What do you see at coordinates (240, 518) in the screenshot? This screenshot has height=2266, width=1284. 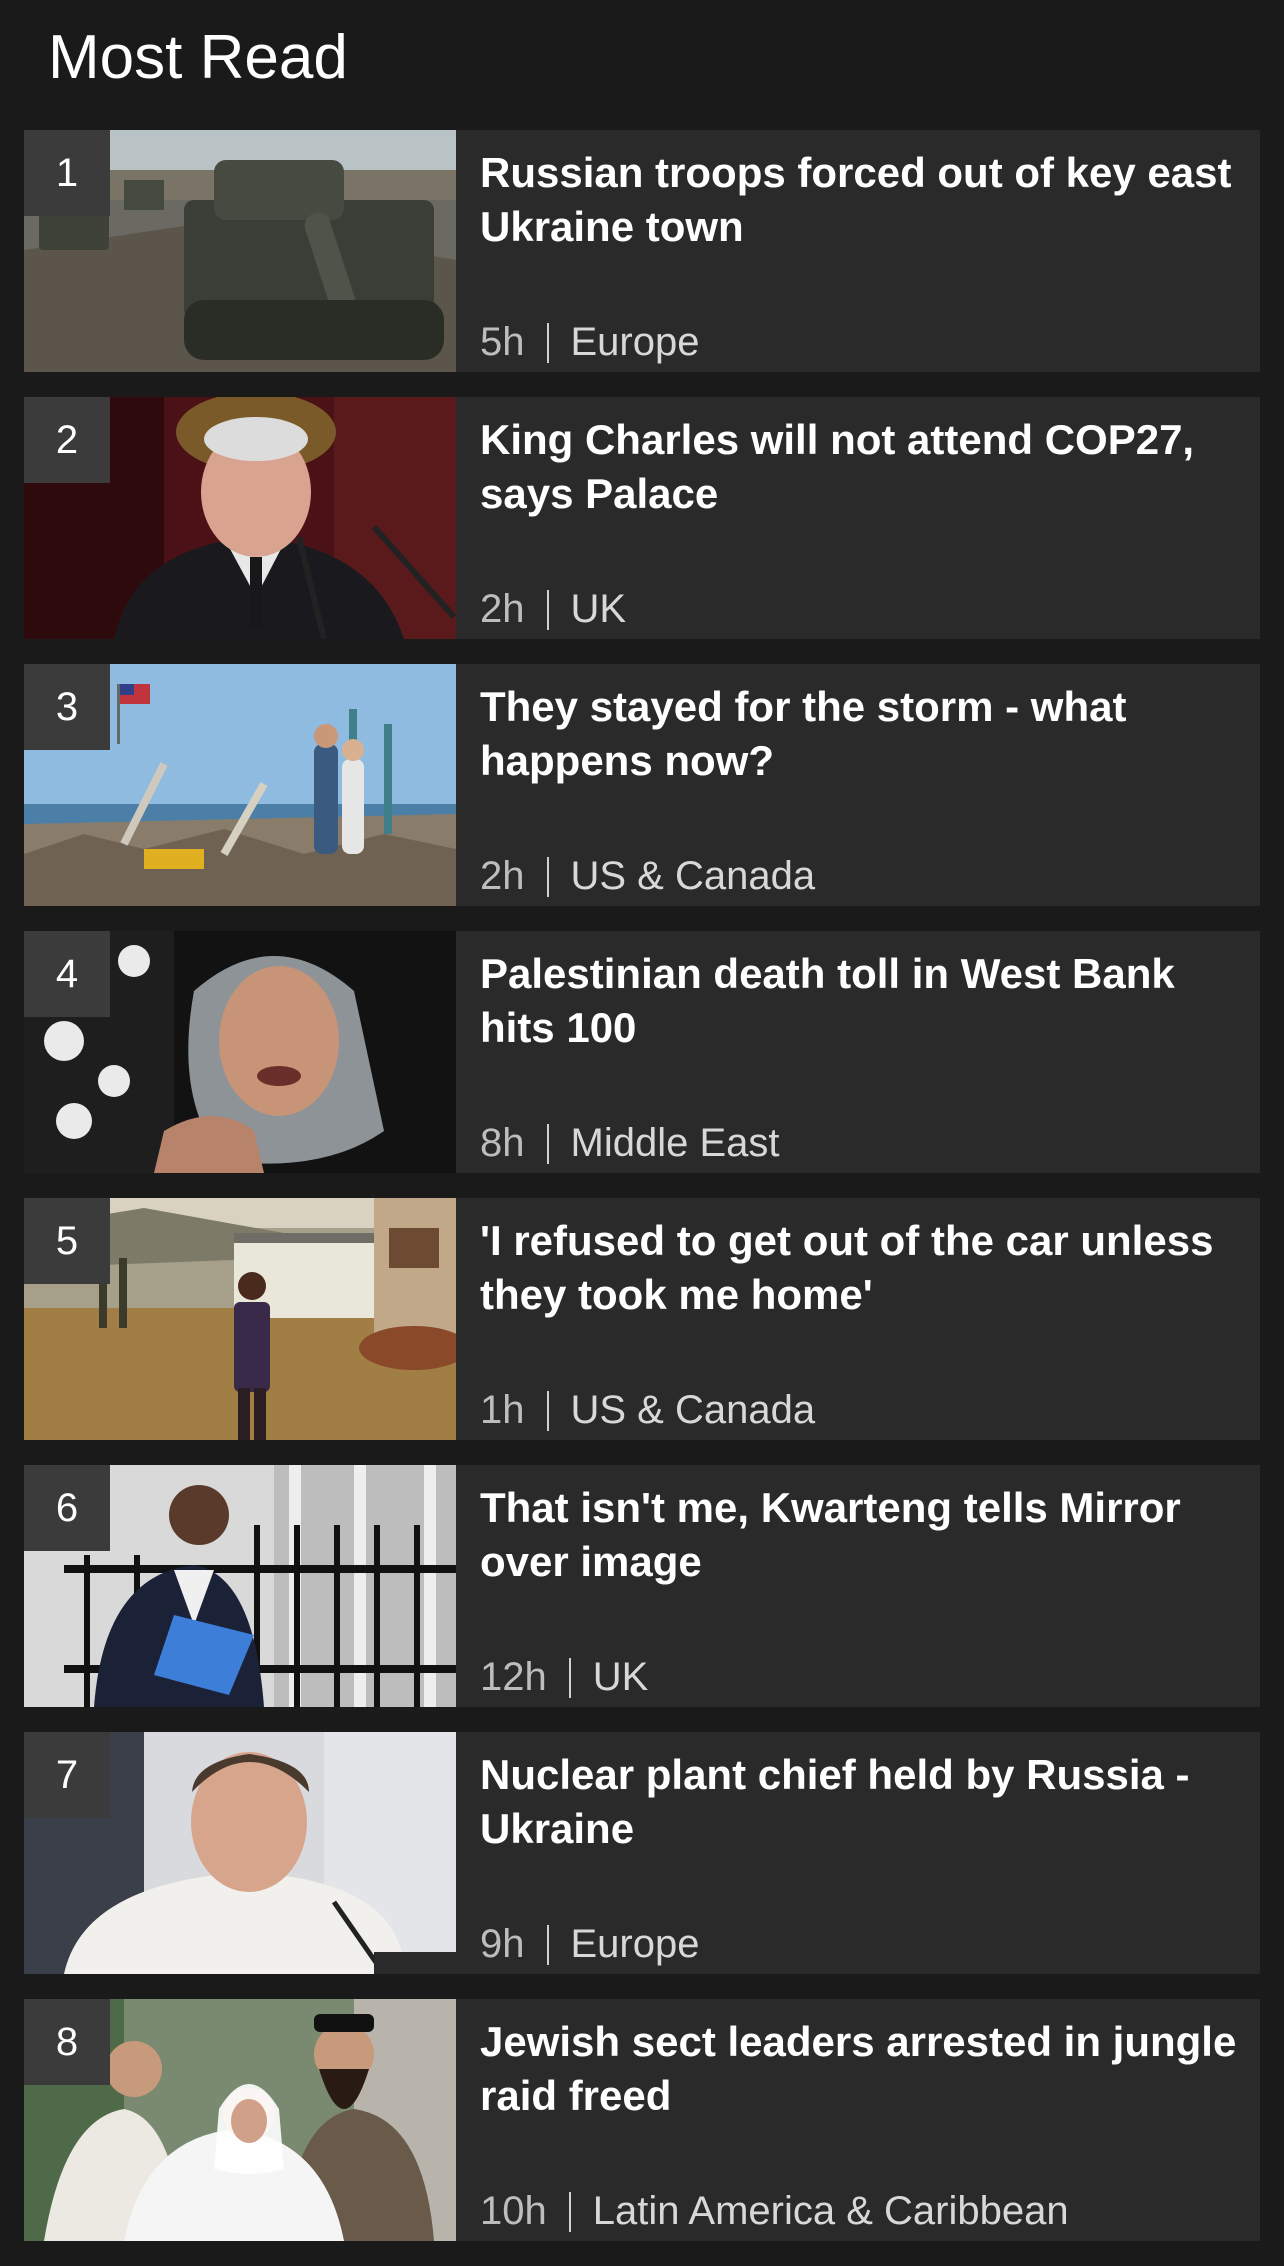 I see `article-thumbnail: 2` at bounding box center [240, 518].